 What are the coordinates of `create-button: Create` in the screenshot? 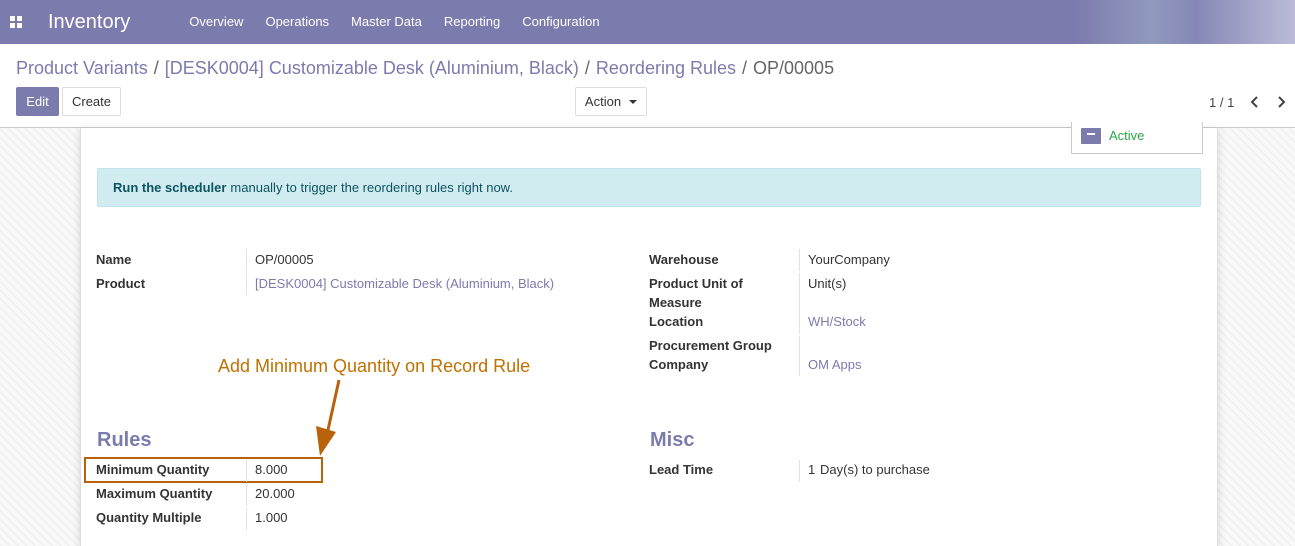 It's located at (91, 101).